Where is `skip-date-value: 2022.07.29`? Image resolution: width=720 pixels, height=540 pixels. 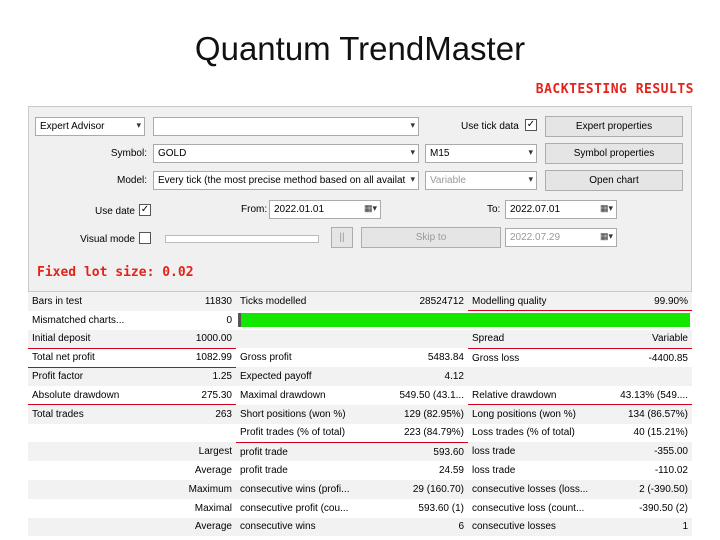
skip-date-value: 2022.07.29 is located at coordinates (535, 237).